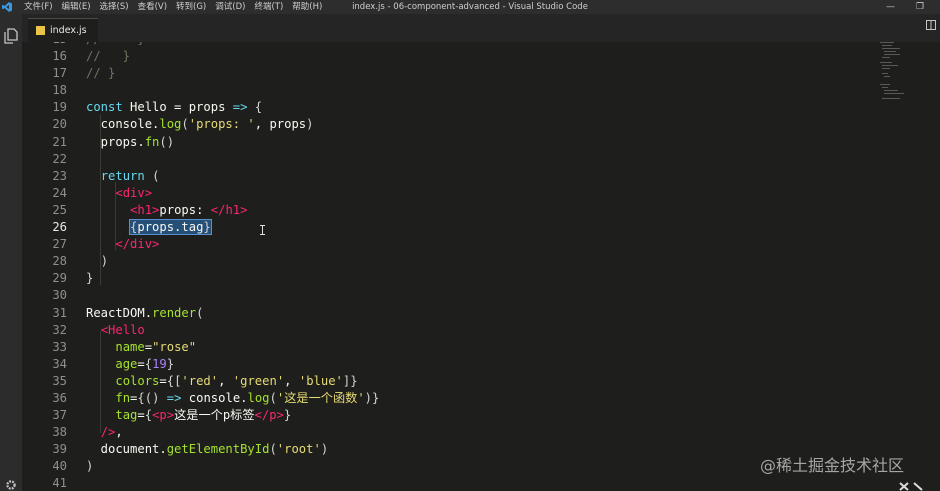 This screenshot has width=940, height=491. I want to click on code-line: 36 fn={() => console.log('这是一个函数')}, so click(452, 398).